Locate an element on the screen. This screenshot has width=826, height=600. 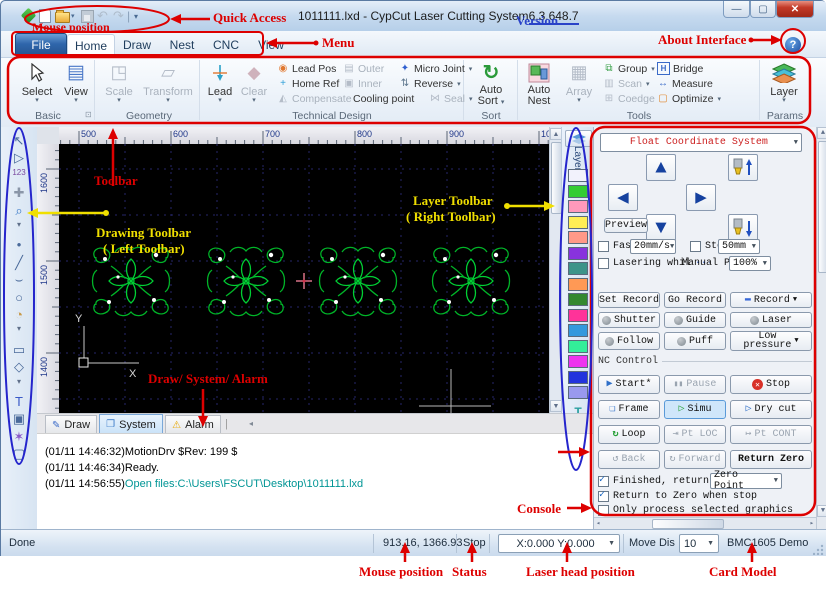
line-tool-icon: ╱ is located at coordinates (19, 263).